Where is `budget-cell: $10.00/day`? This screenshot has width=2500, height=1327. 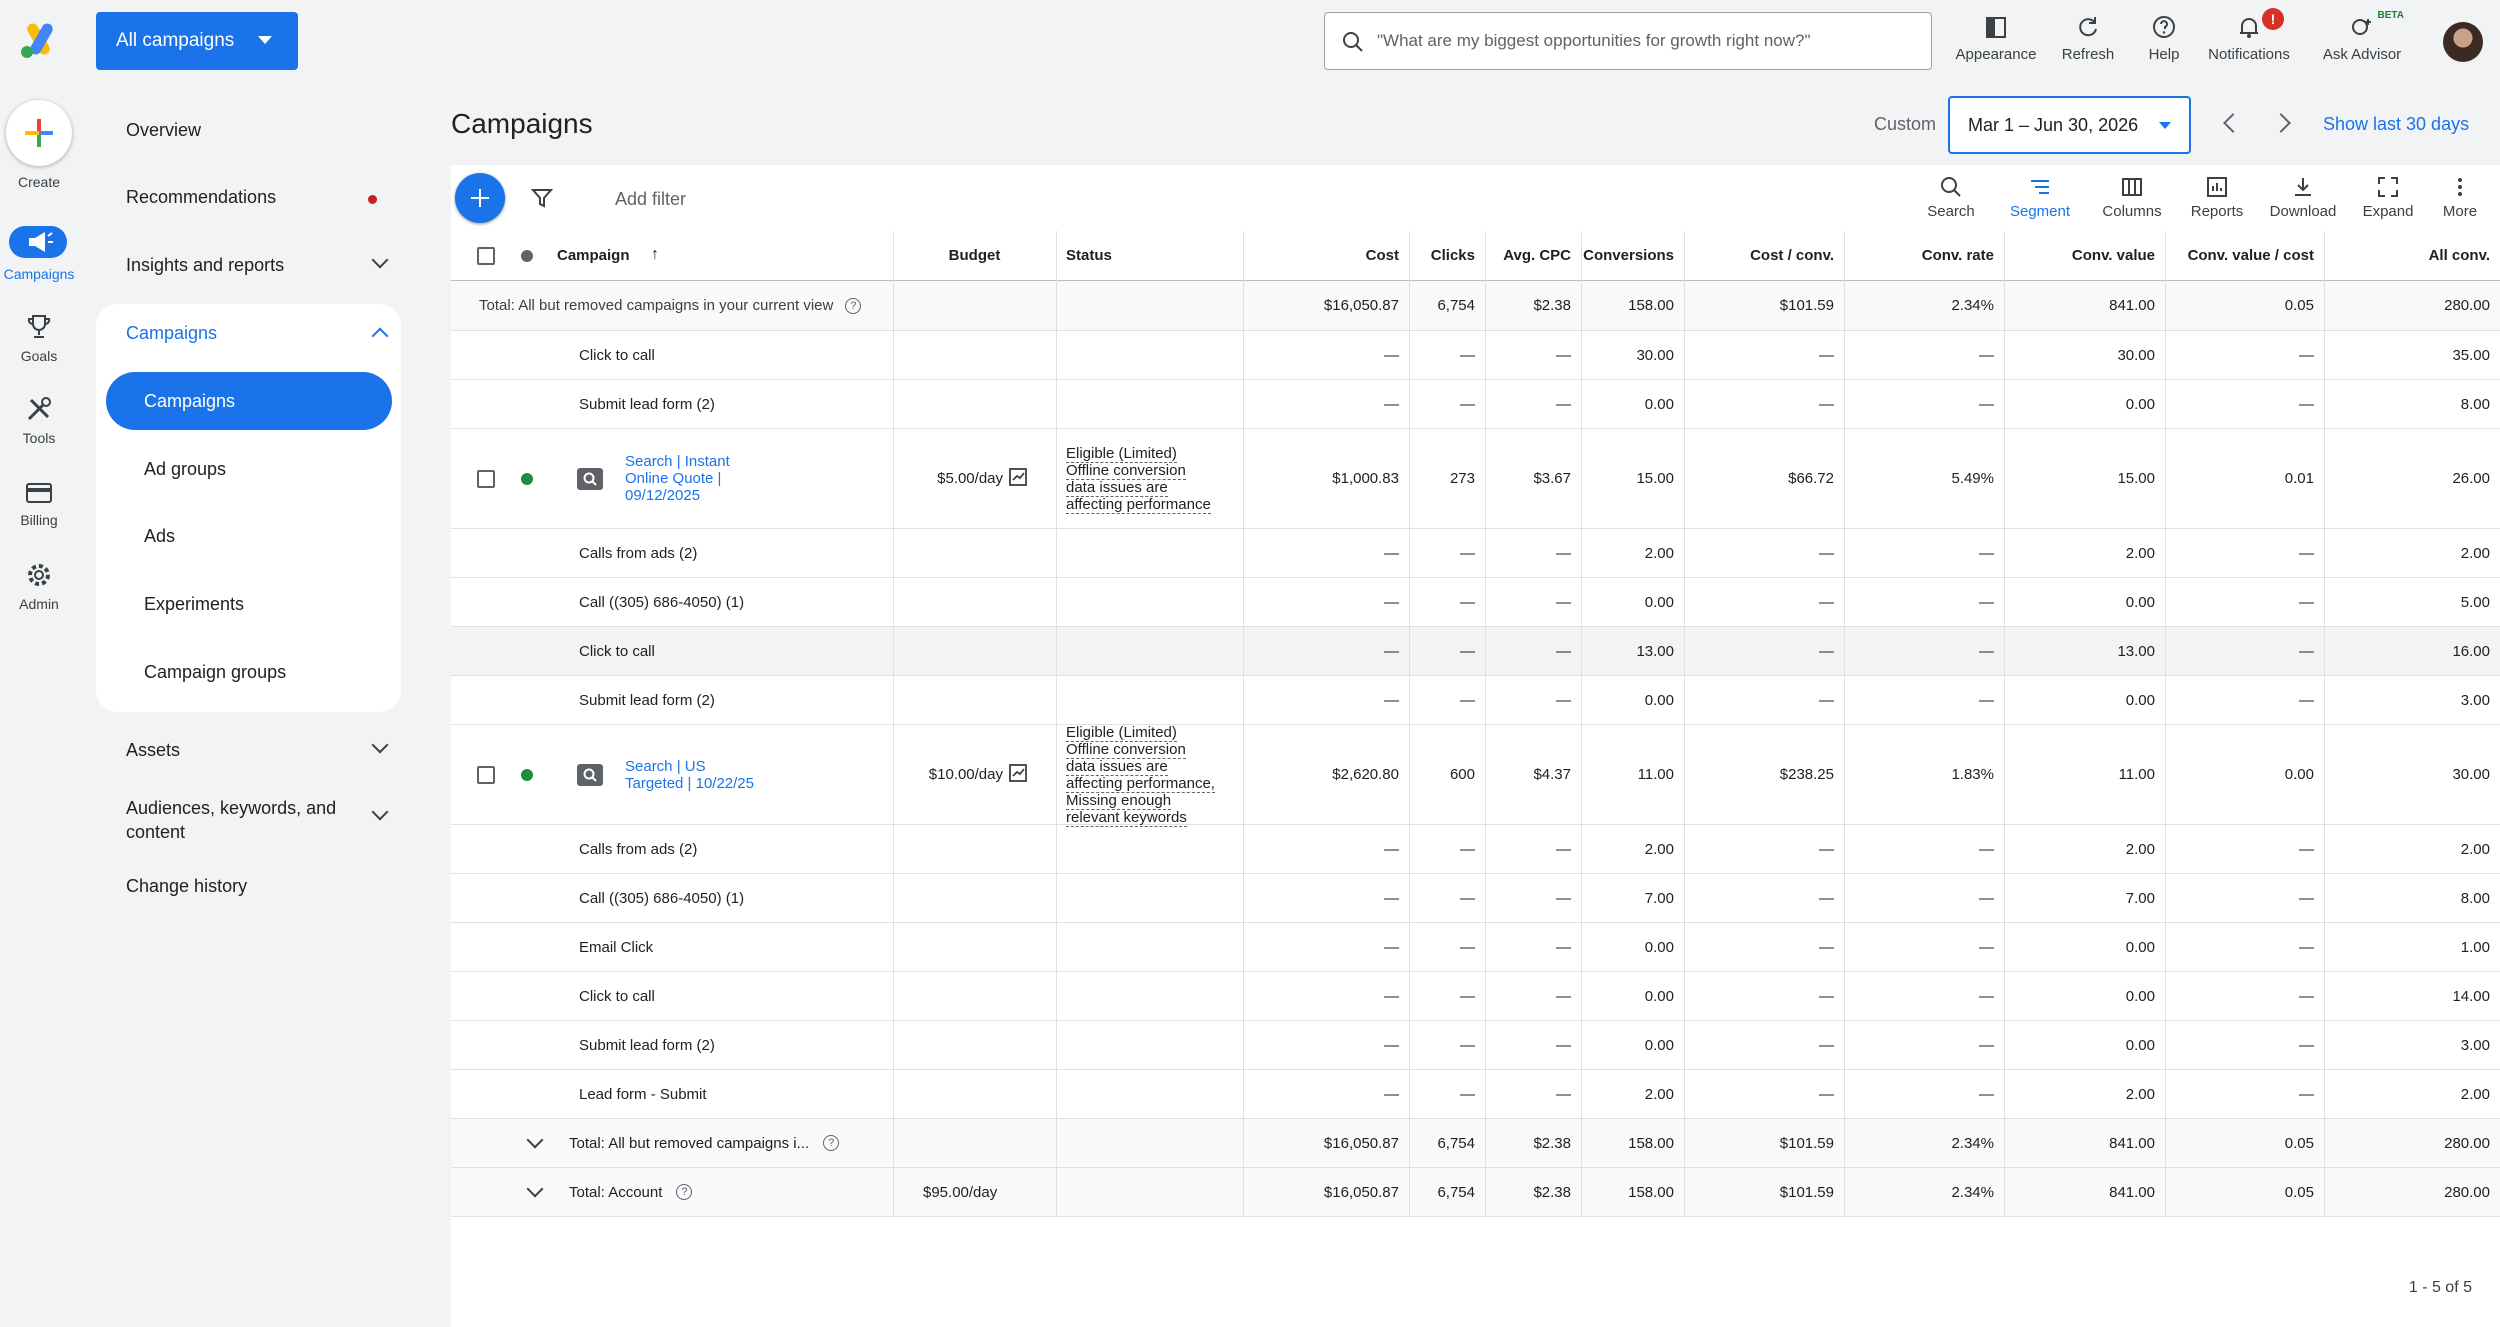 budget-cell: $10.00/day is located at coordinates (965, 774).